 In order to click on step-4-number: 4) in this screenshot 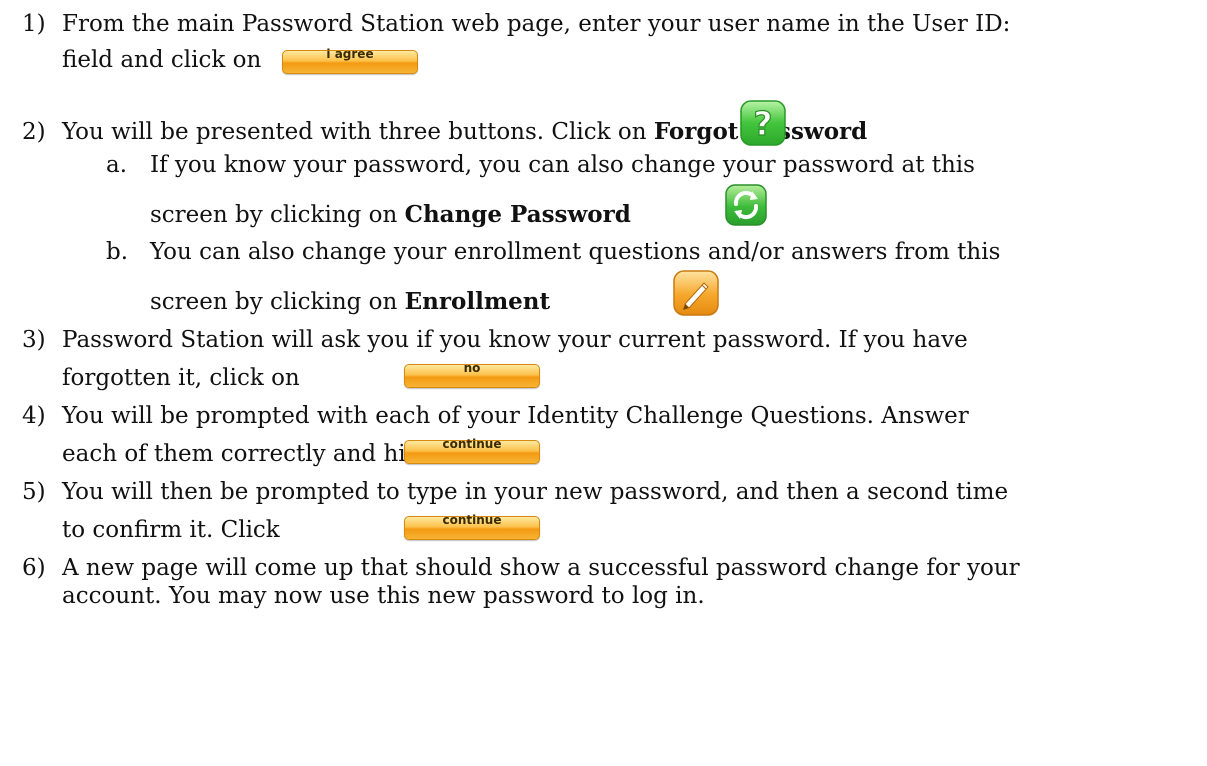, I will do `click(34, 416)`.